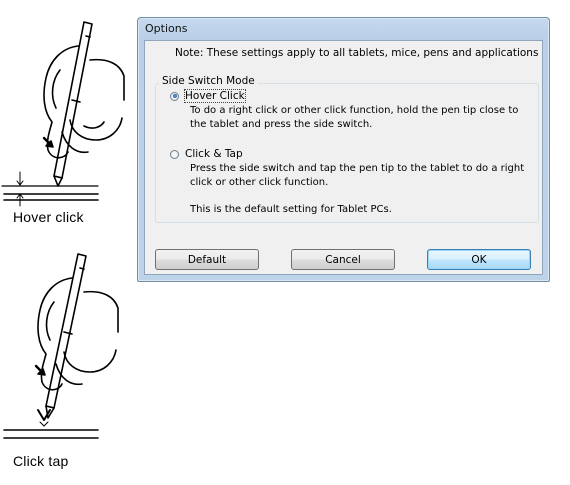  What do you see at coordinates (48, 217) in the screenshot?
I see `hover-click-label: Hover click` at bounding box center [48, 217].